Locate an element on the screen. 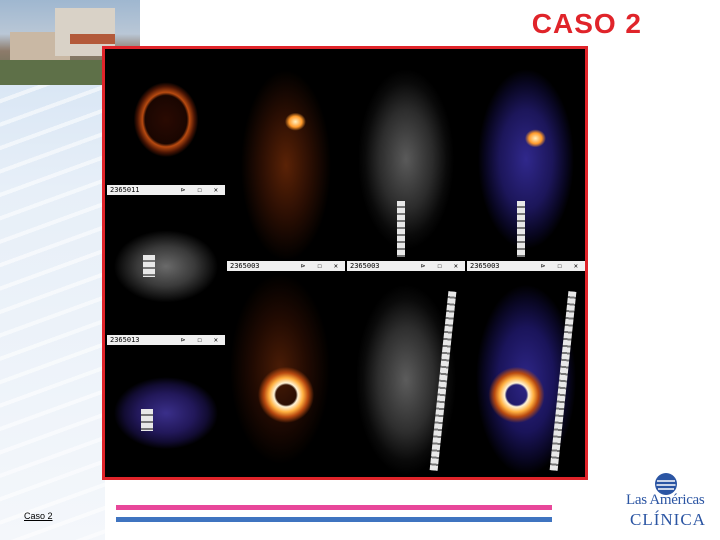 The height and width of the screenshot is (540, 720). logo-text-las-americas: Las Américas is located at coordinates (665, 500).